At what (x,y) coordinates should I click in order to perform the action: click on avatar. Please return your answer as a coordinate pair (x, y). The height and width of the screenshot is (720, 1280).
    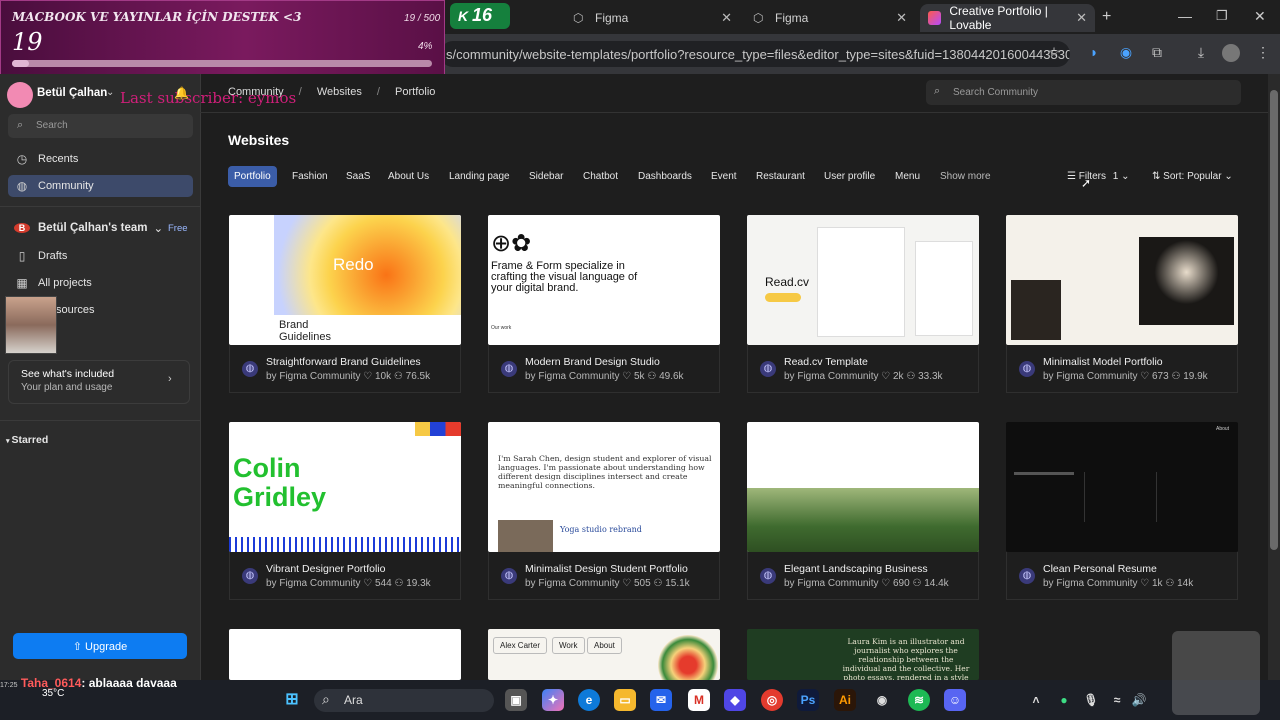
    Looking at the image, I should click on (20, 95).